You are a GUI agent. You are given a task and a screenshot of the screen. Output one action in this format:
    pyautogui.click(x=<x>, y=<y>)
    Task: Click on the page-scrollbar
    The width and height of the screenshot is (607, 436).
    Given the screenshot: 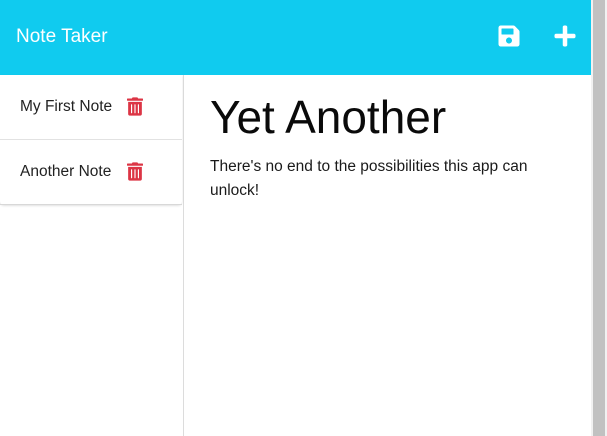 What is the action you would take?
    pyautogui.click(x=599, y=218)
    